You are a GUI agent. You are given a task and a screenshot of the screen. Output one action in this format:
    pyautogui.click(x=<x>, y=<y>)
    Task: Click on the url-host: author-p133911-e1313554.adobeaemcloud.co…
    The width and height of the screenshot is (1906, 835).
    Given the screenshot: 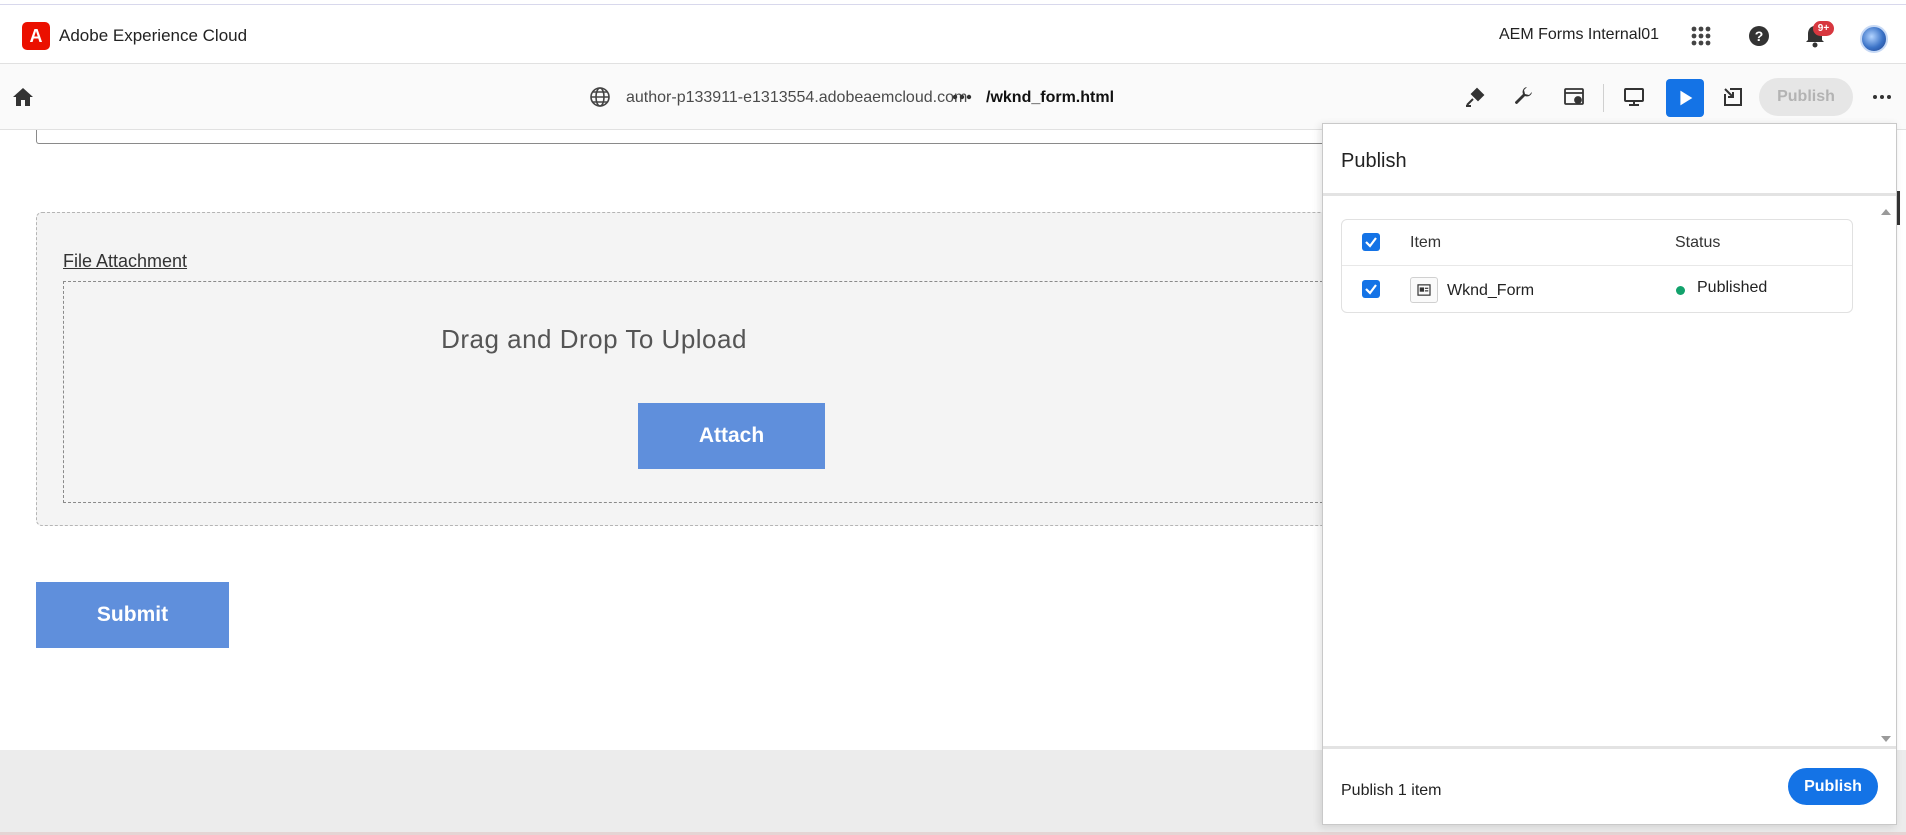 What is the action you would take?
    pyautogui.click(x=796, y=98)
    